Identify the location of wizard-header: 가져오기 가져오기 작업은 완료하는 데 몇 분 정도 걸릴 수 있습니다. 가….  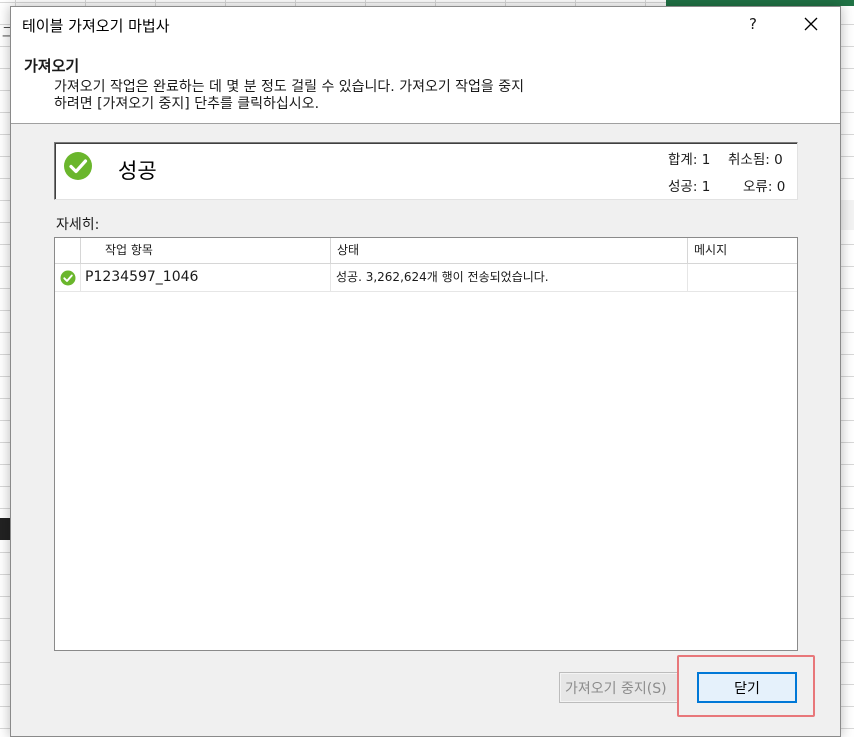
(425, 82).